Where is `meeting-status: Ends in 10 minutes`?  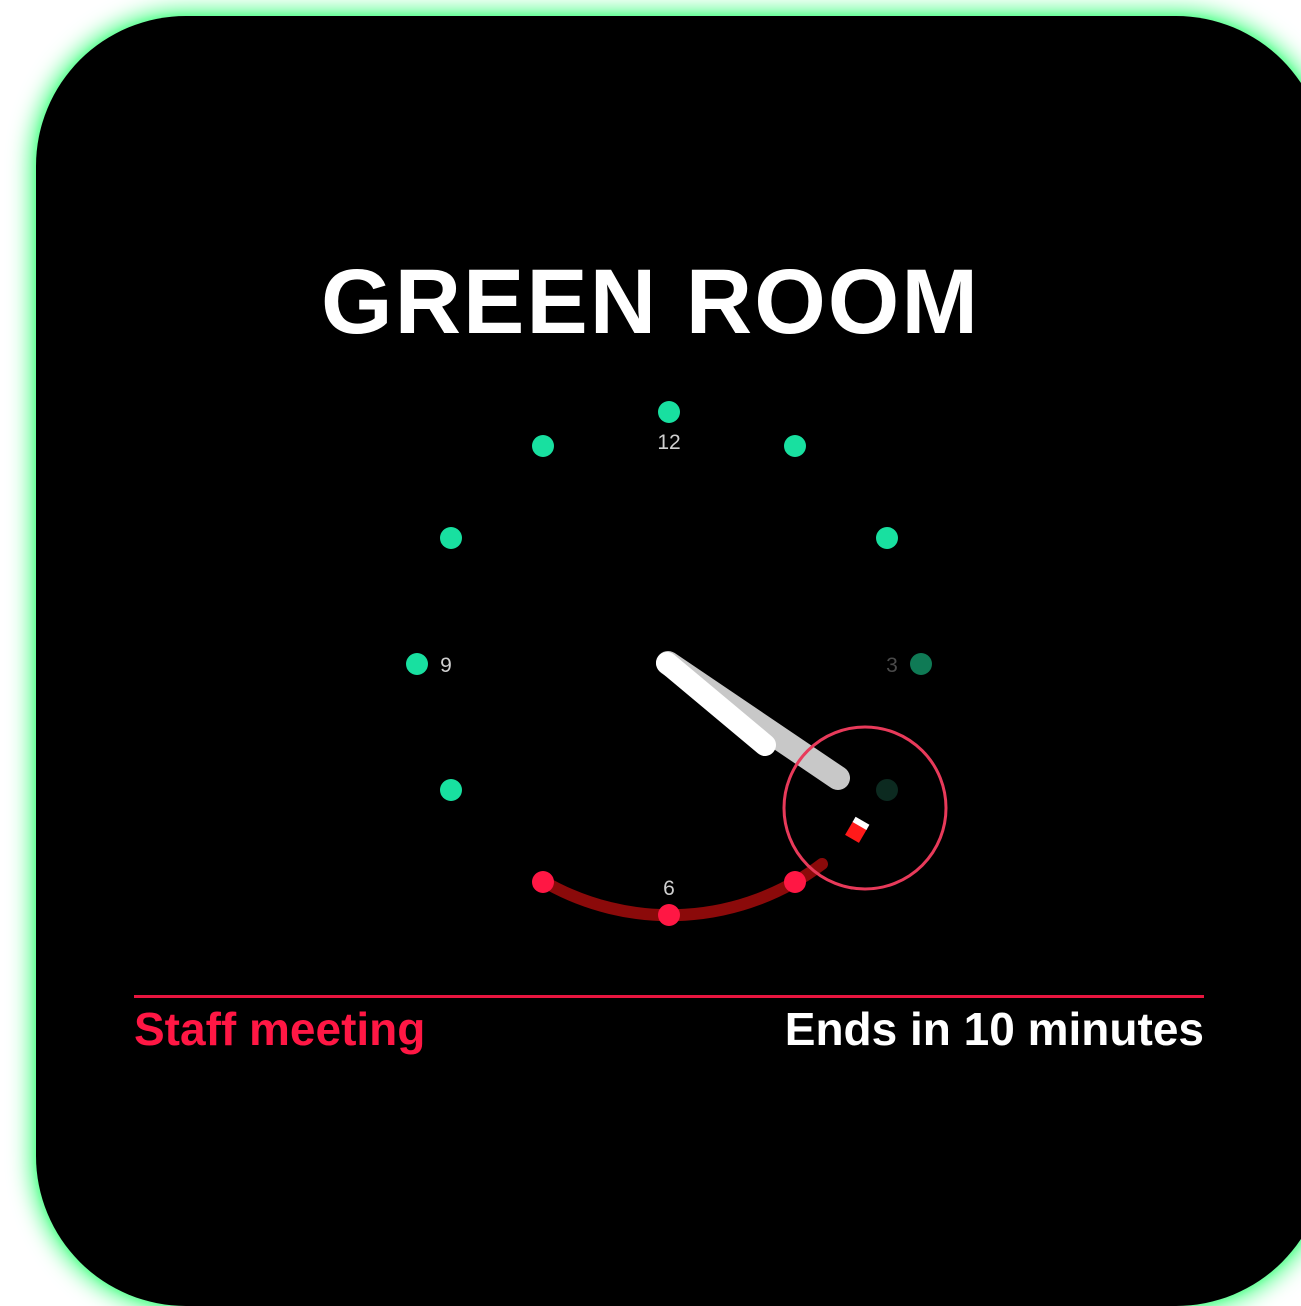
meeting-status: Ends in 10 minutes is located at coordinates (994, 1029).